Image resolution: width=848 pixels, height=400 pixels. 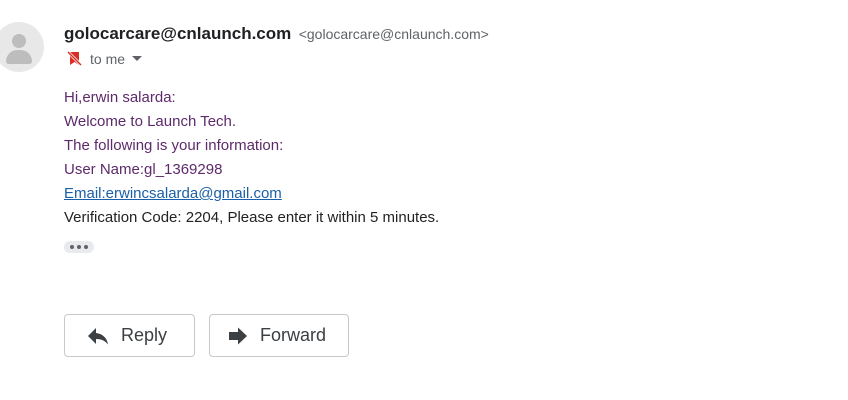 I want to click on forward-label: Forward, so click(x=293, y=335).